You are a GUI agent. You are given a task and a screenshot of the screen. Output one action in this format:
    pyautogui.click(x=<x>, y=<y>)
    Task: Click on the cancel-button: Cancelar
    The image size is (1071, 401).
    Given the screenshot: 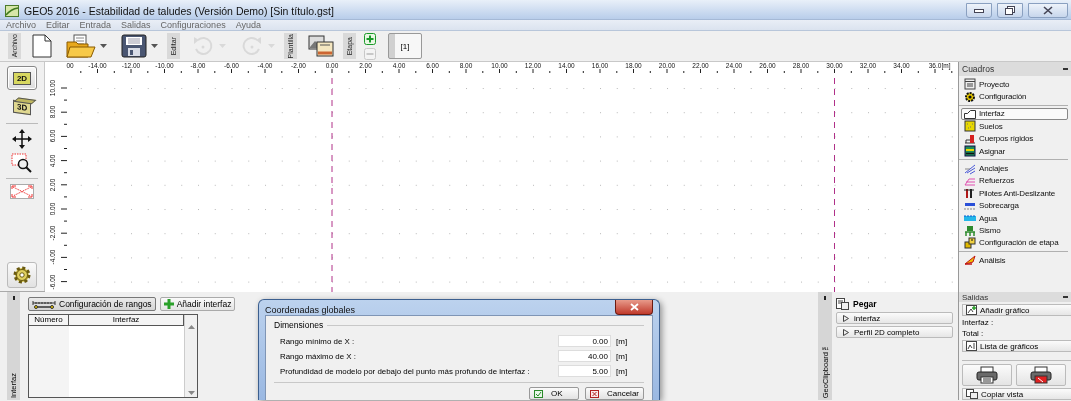 What is the action you would take?
    pyautogui.click(x=614, y=393)
    